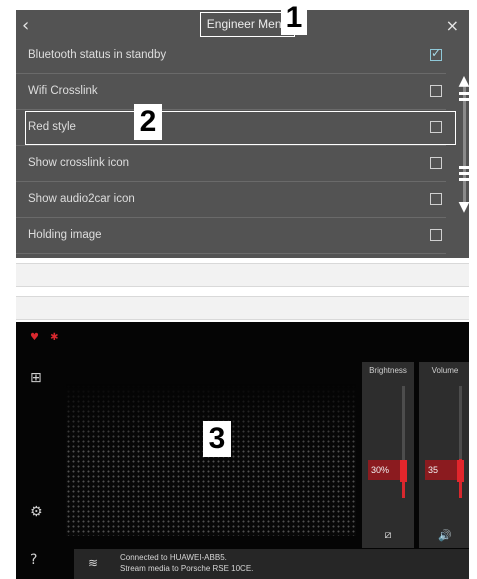 Image resolution: width=477 pixels, height=579 pixels. I want to click on volume-value: 35, so click(441, 470).